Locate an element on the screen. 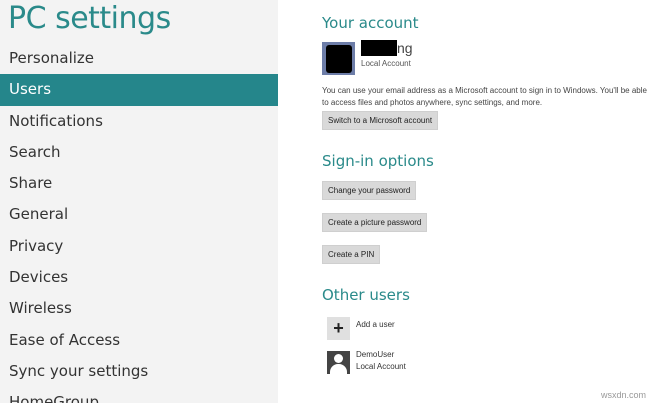 Image resolution: width=650 pixels, height=403 pixels. nav-item-search: Search is located at coordinates (139, 152).